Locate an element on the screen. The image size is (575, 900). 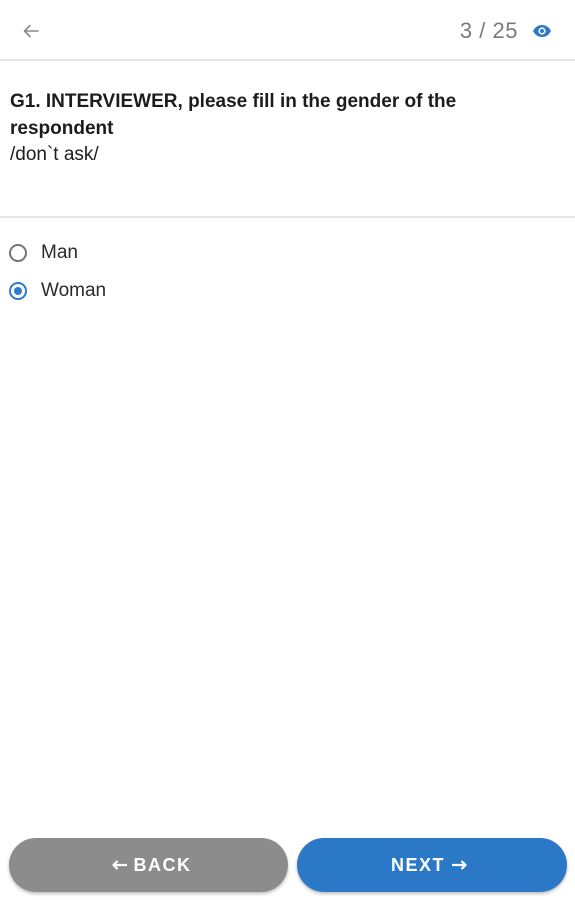
top-bar: 3 / 25 is located at coordinates (287, 30).